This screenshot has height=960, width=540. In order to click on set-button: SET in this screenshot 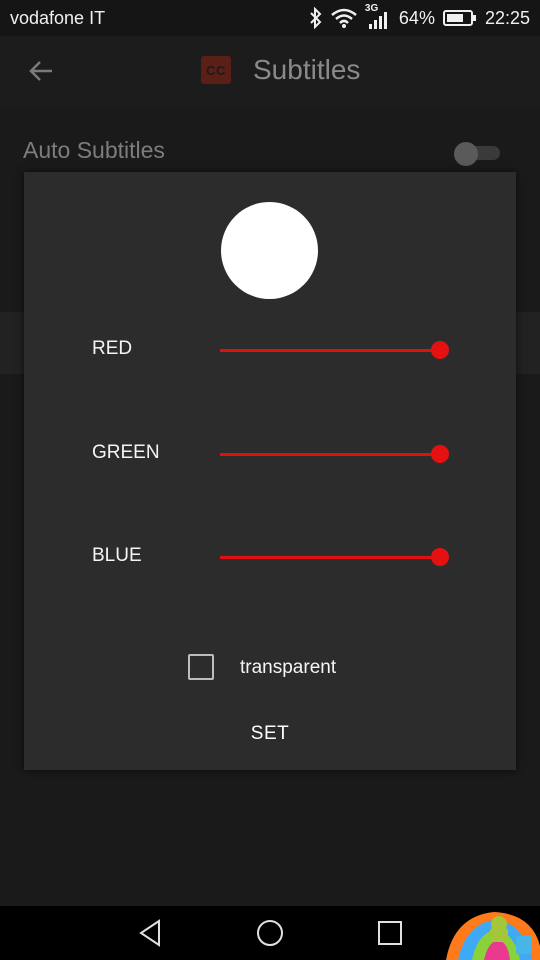, I will do `click(270, 734)`.